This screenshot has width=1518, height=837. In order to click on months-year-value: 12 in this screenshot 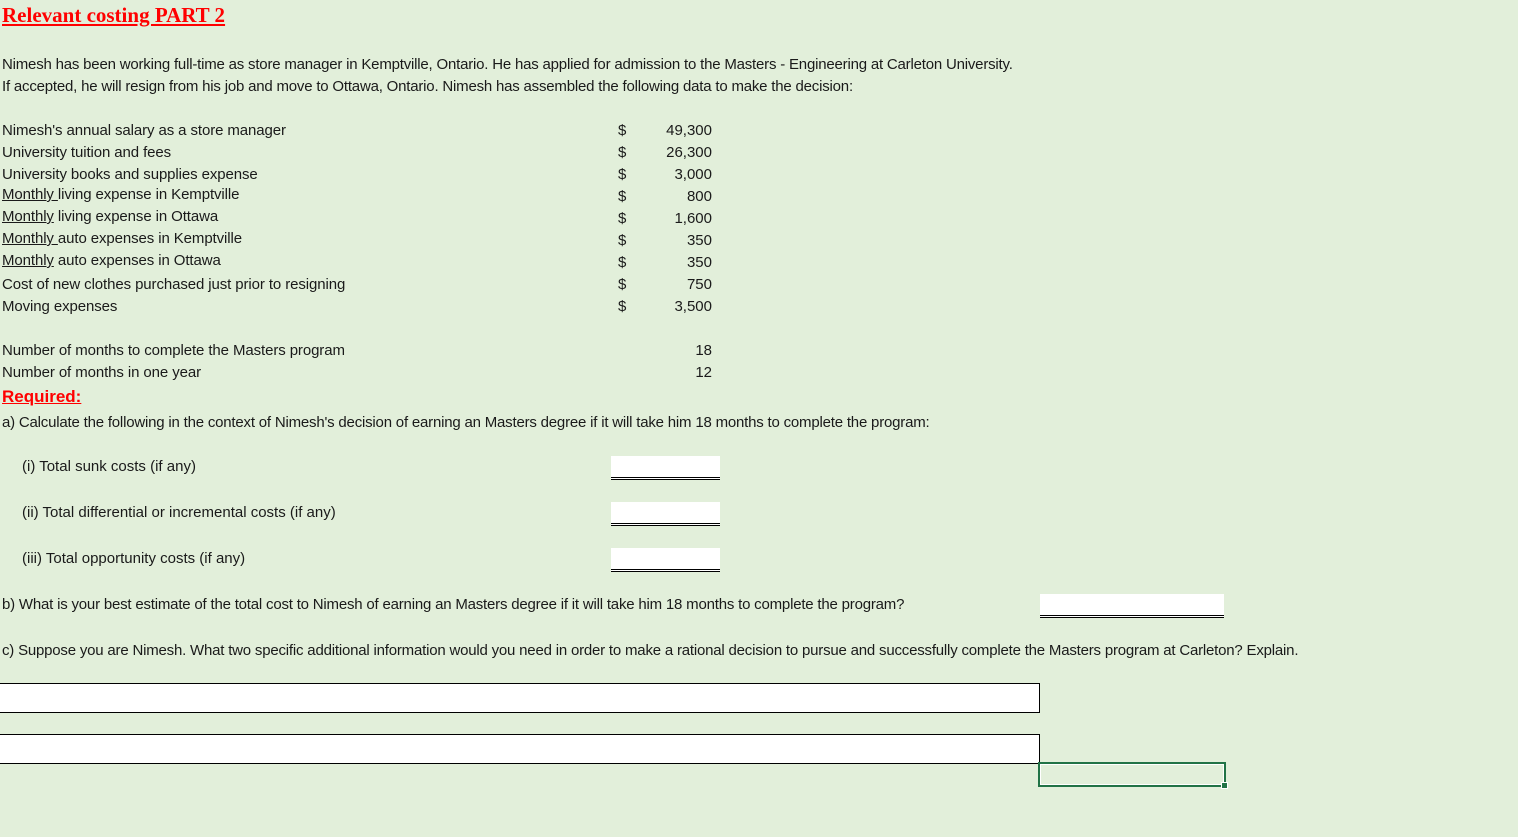, I will do `click(671, 372)`.